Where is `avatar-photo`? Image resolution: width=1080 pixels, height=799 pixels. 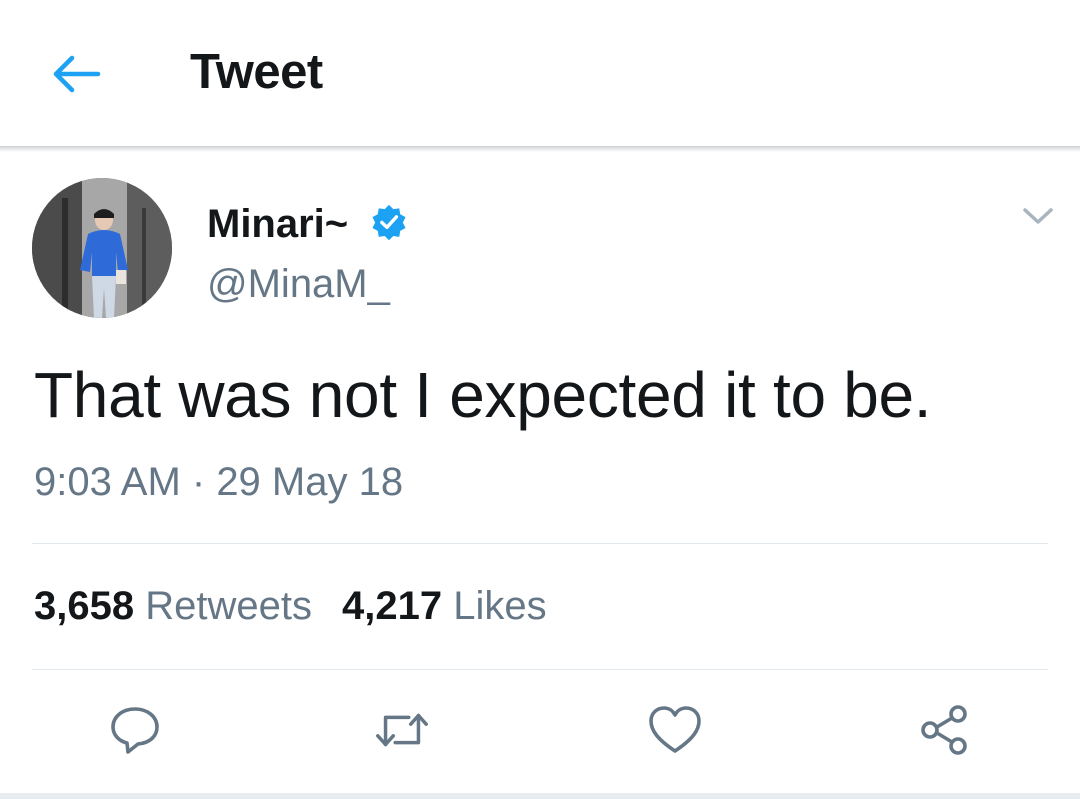
avatar-photo is located at coordinates (102, 248).